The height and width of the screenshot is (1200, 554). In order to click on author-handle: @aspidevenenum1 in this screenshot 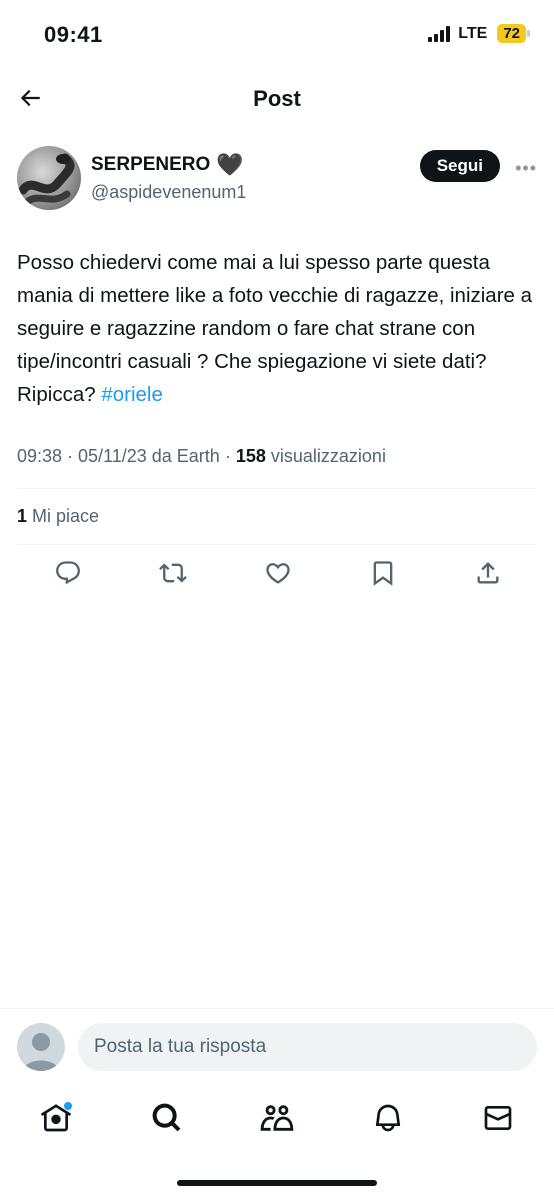, I will do `click(168, 192)`.